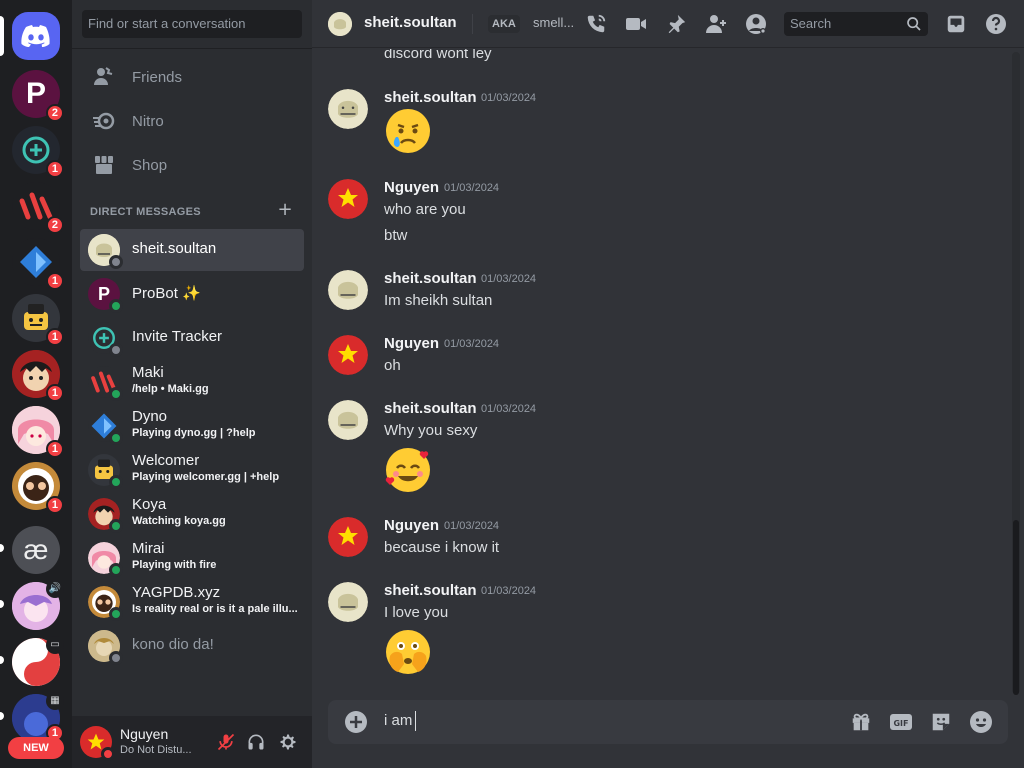 Image resolution: width=1024 pixels, height=768 pixels. I want to click on user-settings-button, so click(288, 742).